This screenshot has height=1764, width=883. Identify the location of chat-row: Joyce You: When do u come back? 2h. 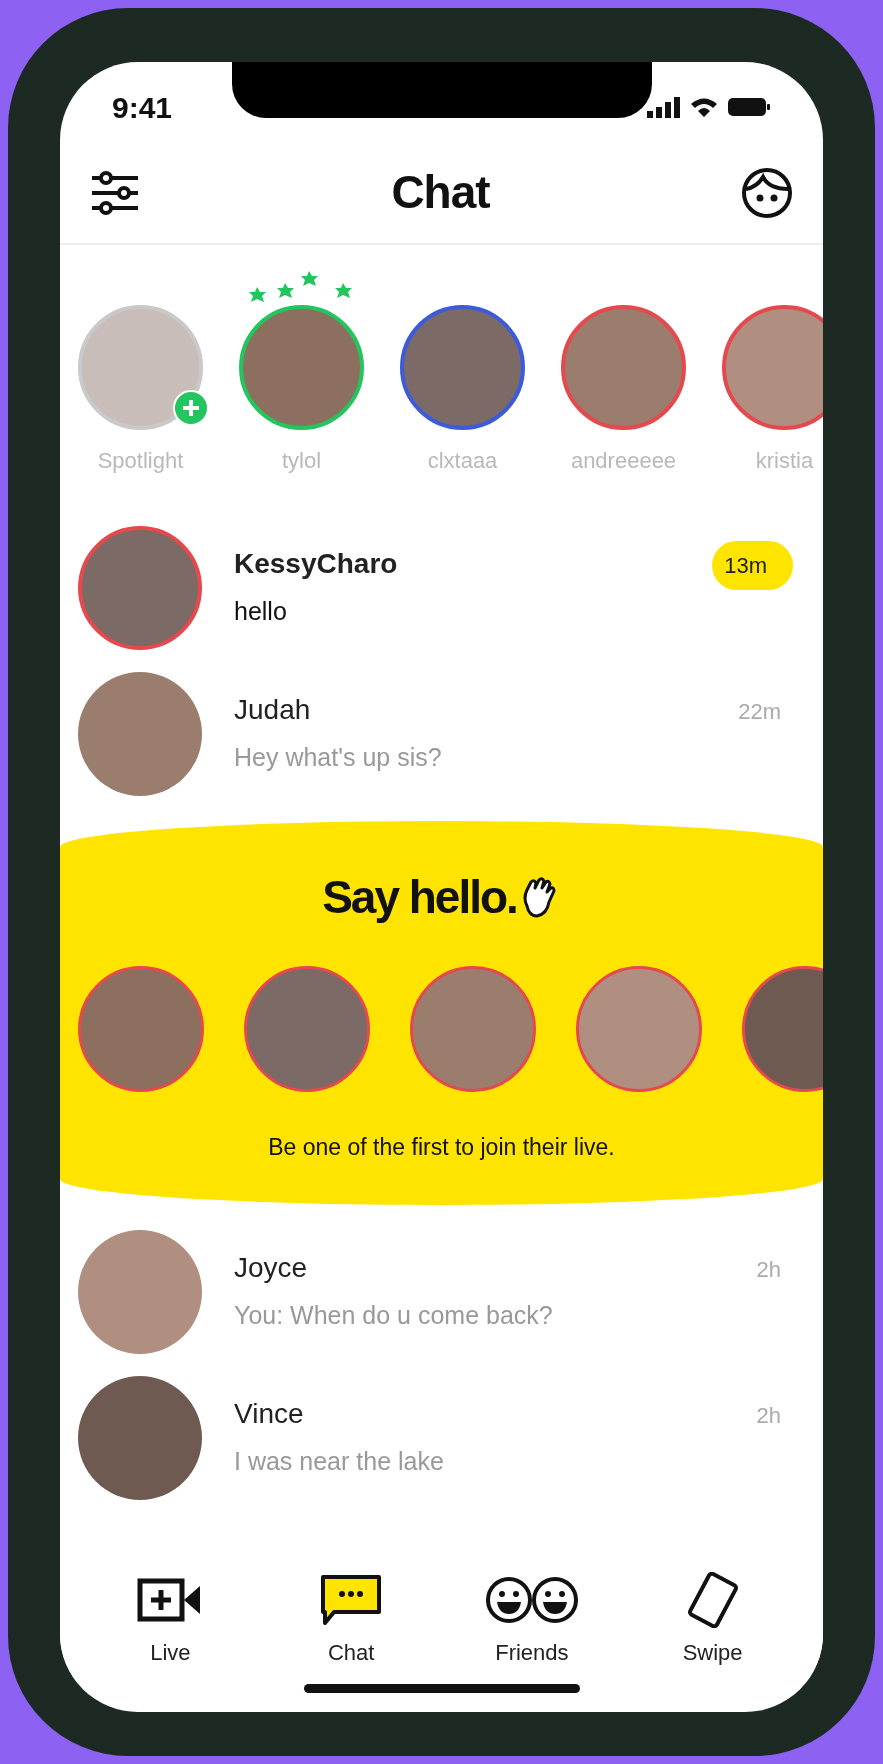
(441, 1292).